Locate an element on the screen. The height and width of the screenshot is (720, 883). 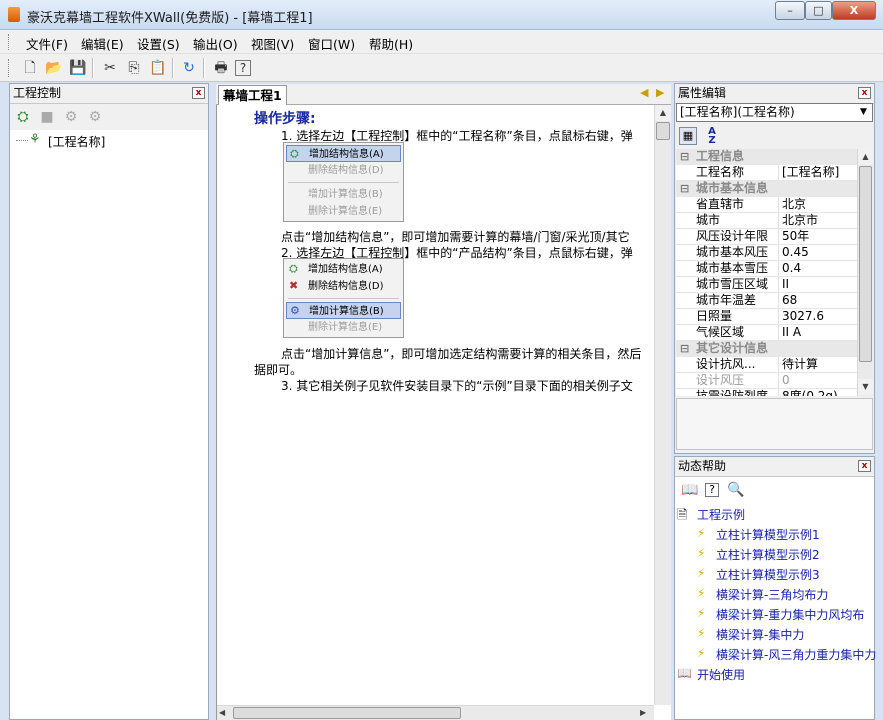
property-category: ⊟ 其它设计信息 is located at coordinates (766, 349).